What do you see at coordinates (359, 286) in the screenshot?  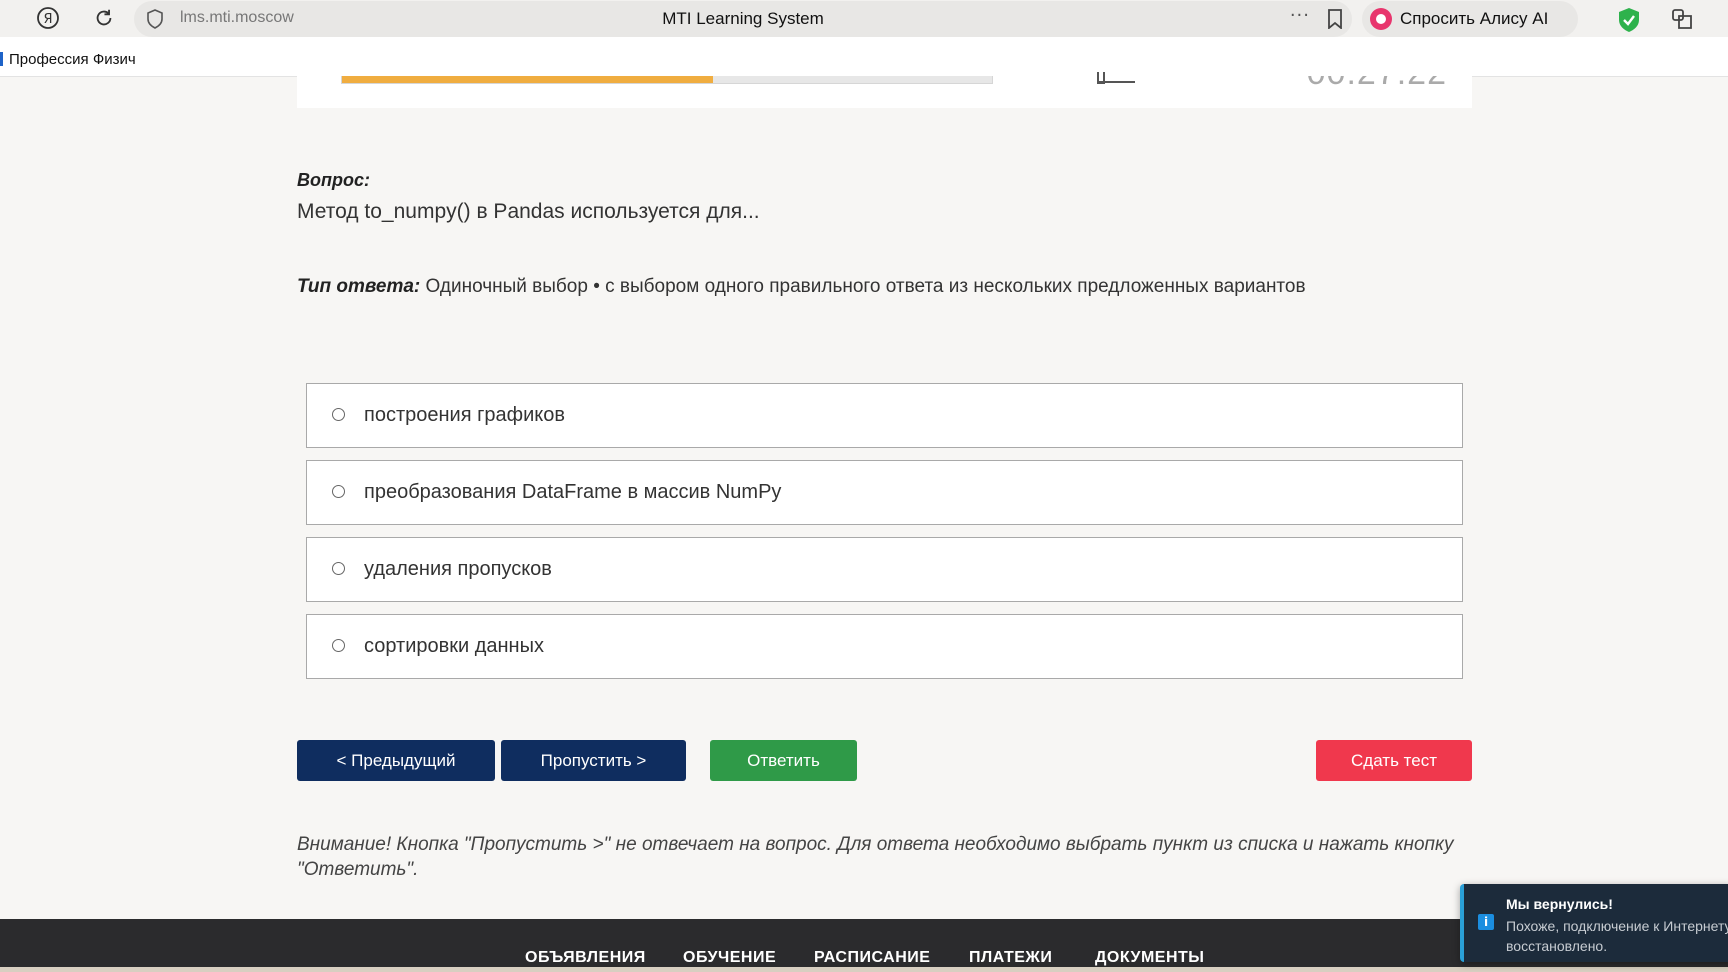 I see `answer-type-label: Тип ответа:` at bounding box center [359, 286].